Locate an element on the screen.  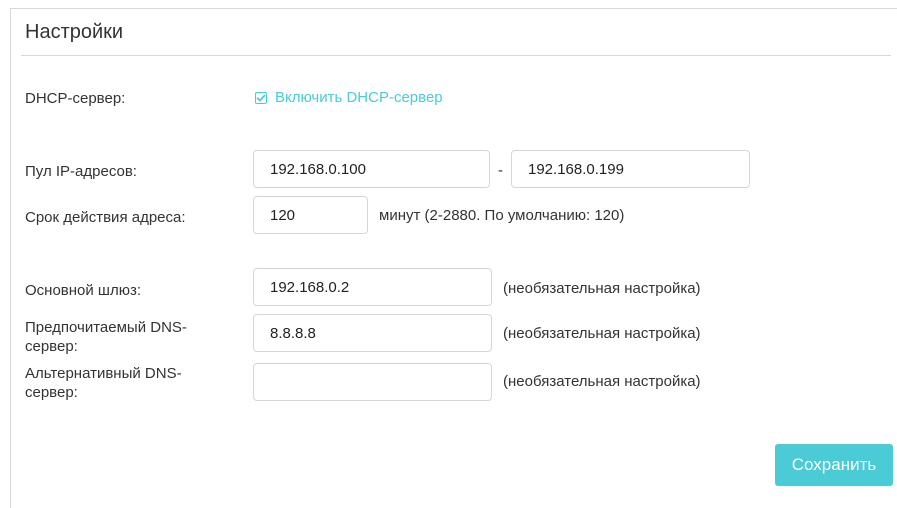
dns-alternate-label-line1: Альтернативный DNS- is located at coordinates (103, 373).